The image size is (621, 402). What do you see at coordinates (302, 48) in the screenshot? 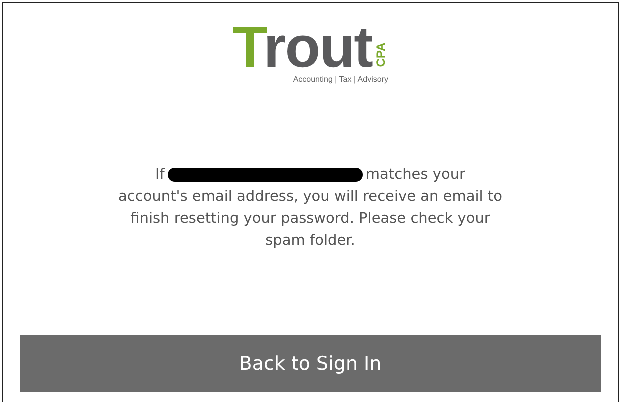
I see `logo-wordmark: Trout` at bounding box center [302, 48].